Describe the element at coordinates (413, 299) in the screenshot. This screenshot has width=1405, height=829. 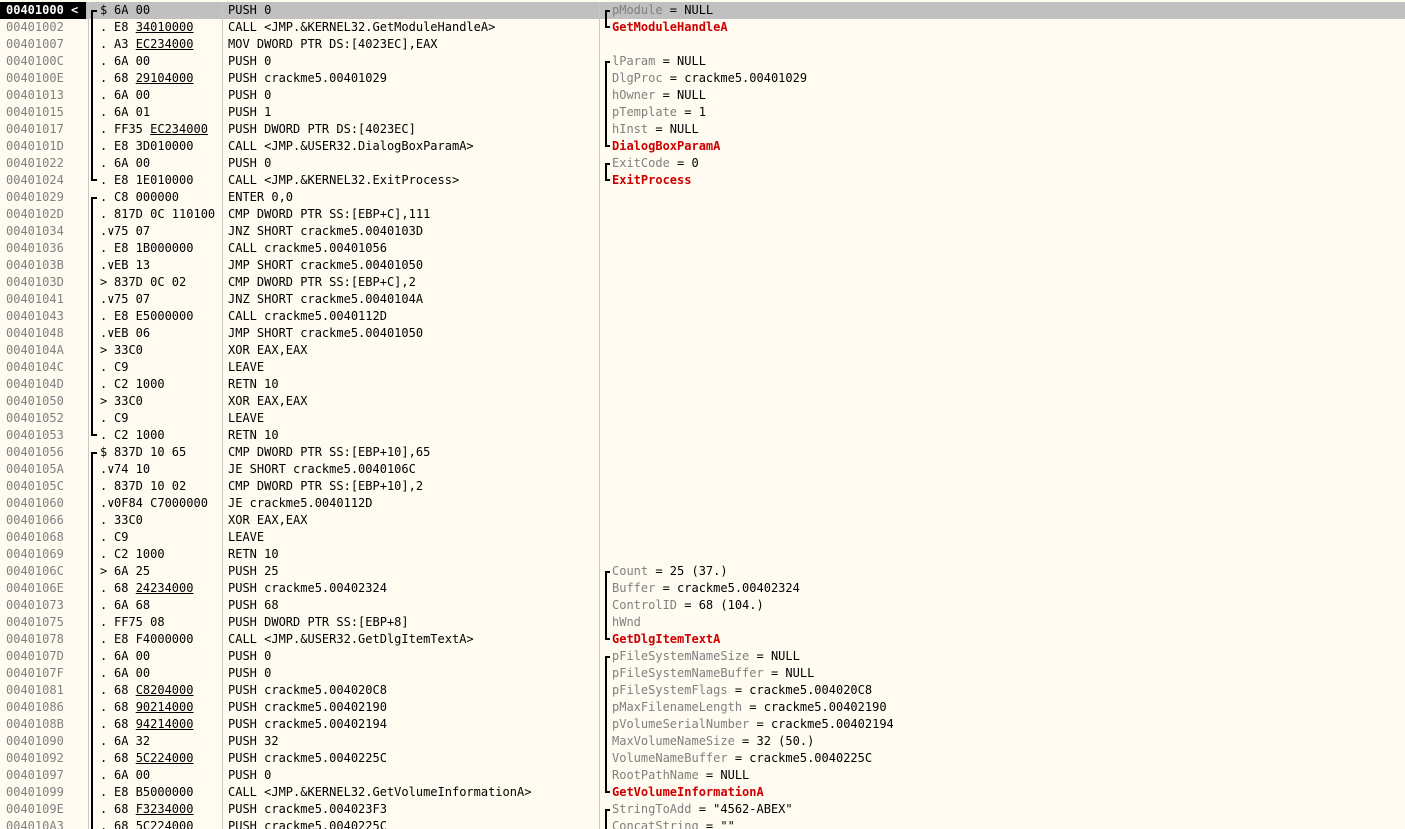
I see `disassembly-cell: JNZ SHORT crackme5.0040104A` at that location.